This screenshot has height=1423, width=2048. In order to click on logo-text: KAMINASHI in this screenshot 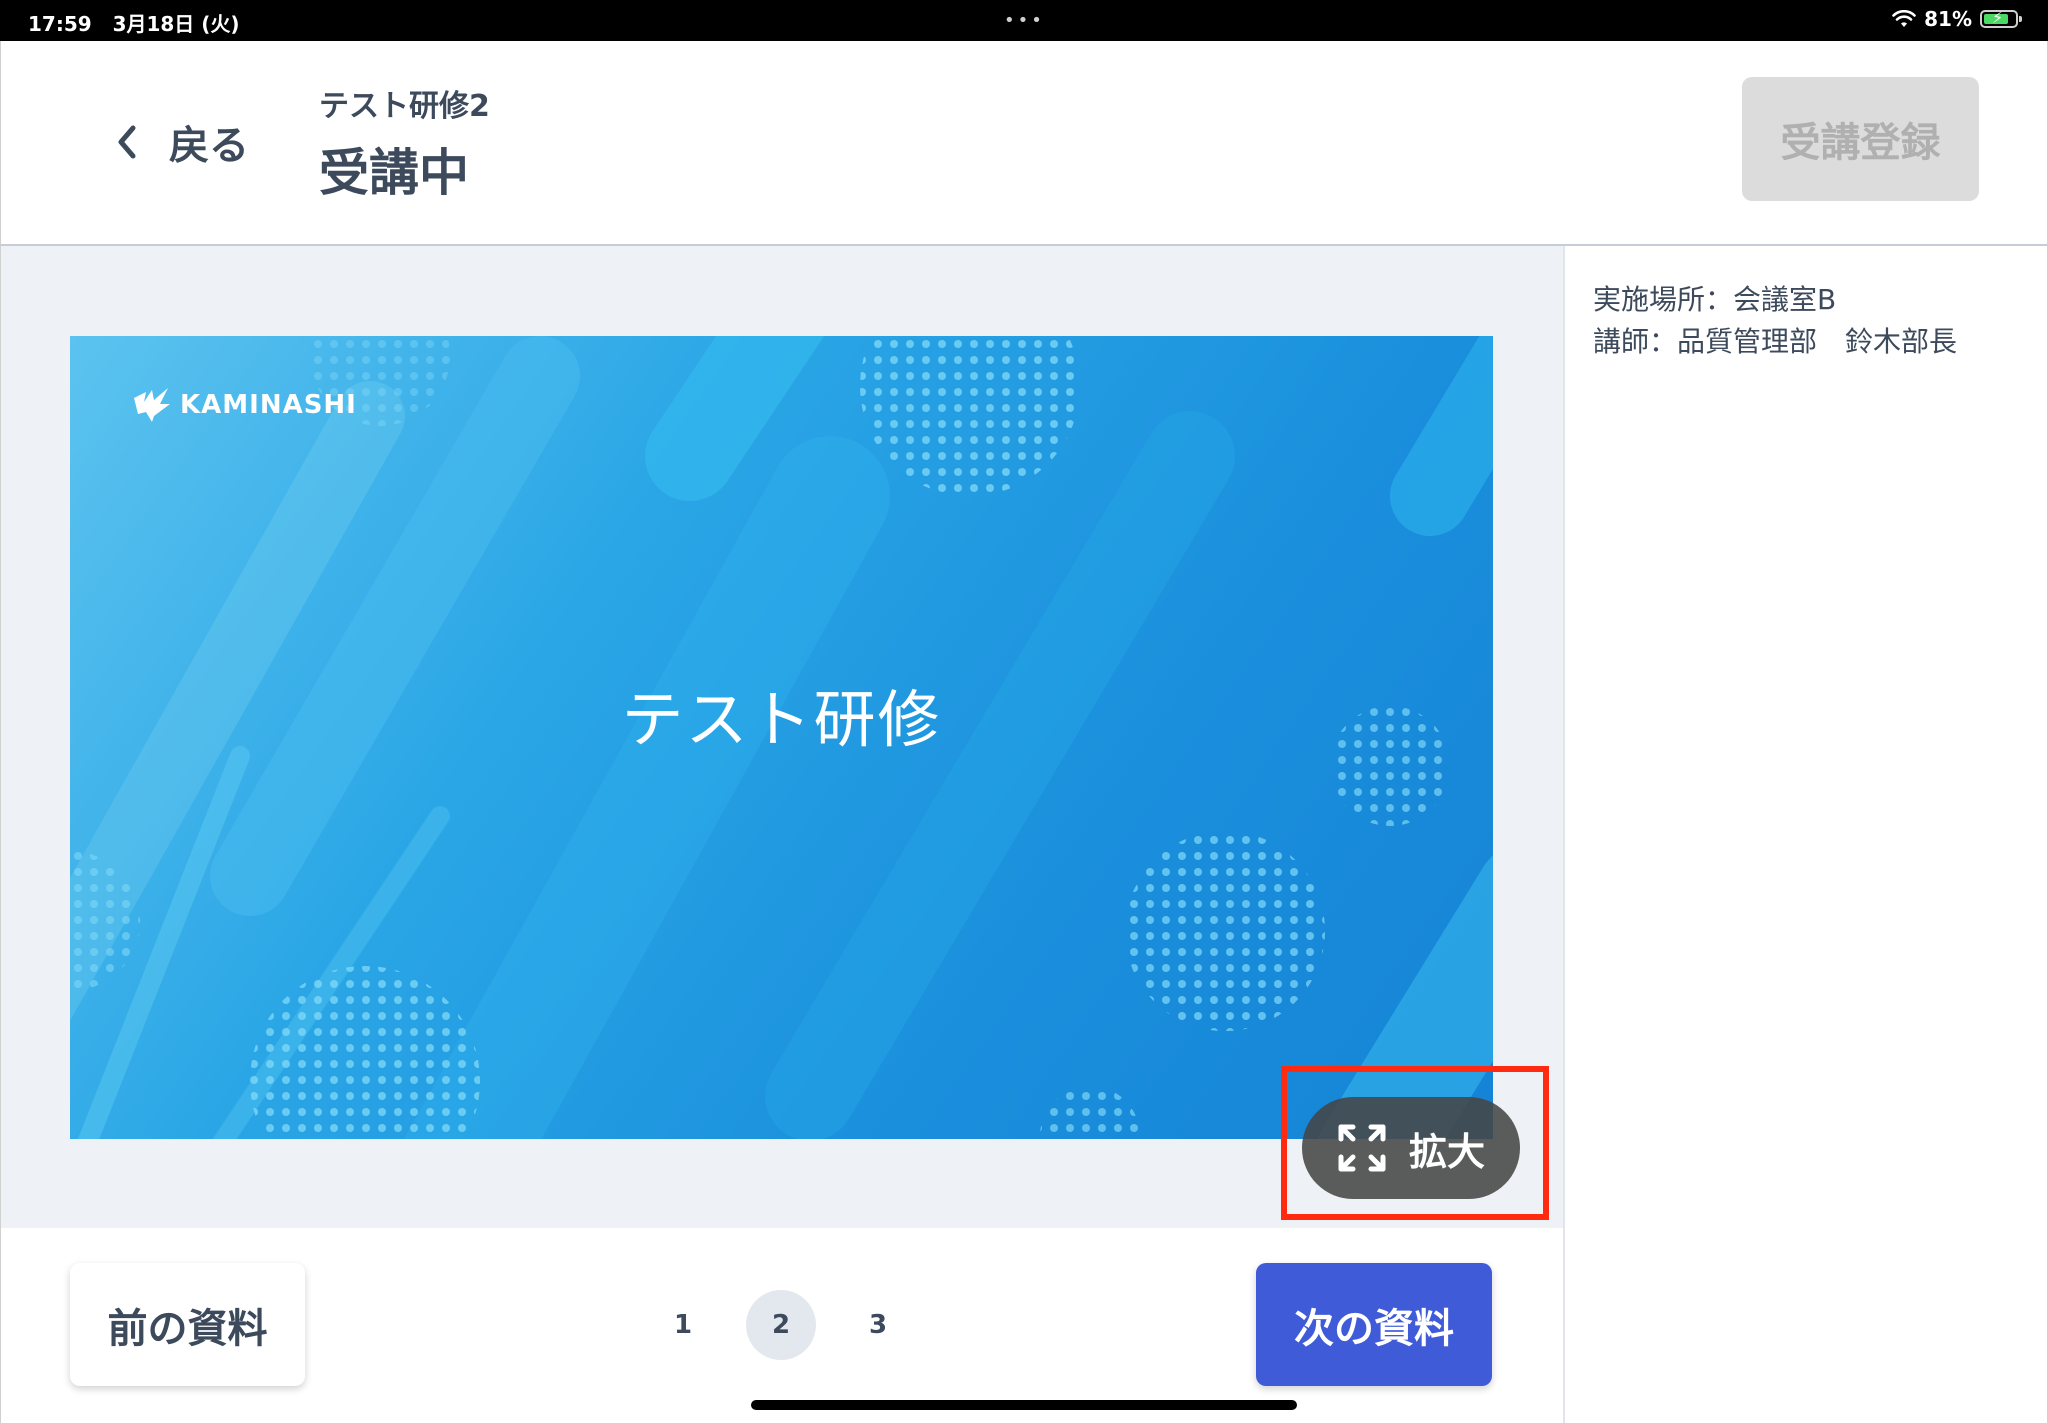, I will do `click(268, 405)`.